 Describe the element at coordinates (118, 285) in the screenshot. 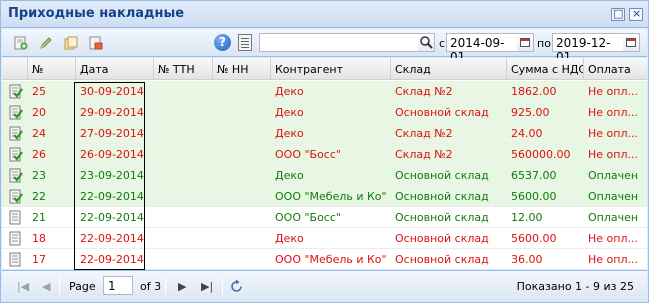

I see `page-number-input: 1` at that location.